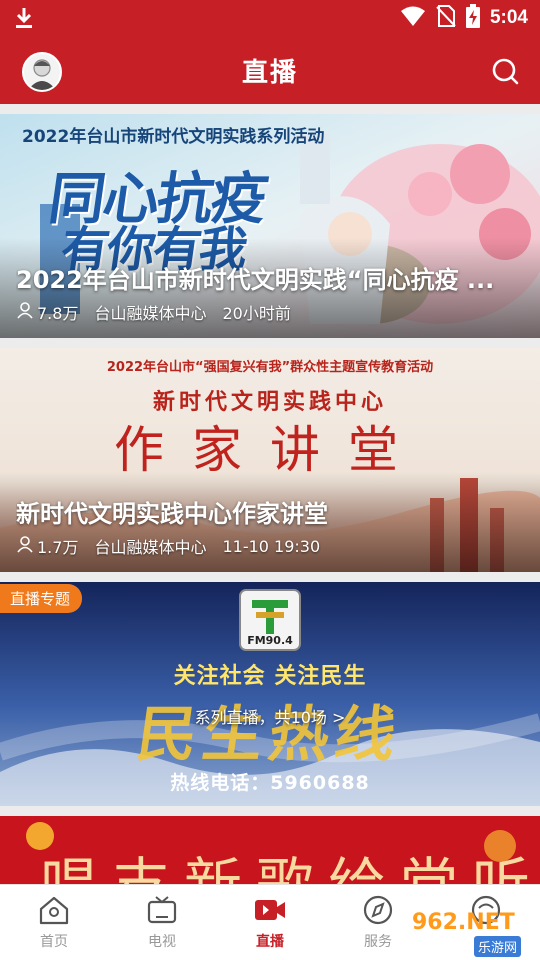 The height and width of the screenshot is (960, 540). What do you see at coordinates (256, 313) in the screenshot?
I see `card-1-time: 20小时前` at bounding box center [256, 313].